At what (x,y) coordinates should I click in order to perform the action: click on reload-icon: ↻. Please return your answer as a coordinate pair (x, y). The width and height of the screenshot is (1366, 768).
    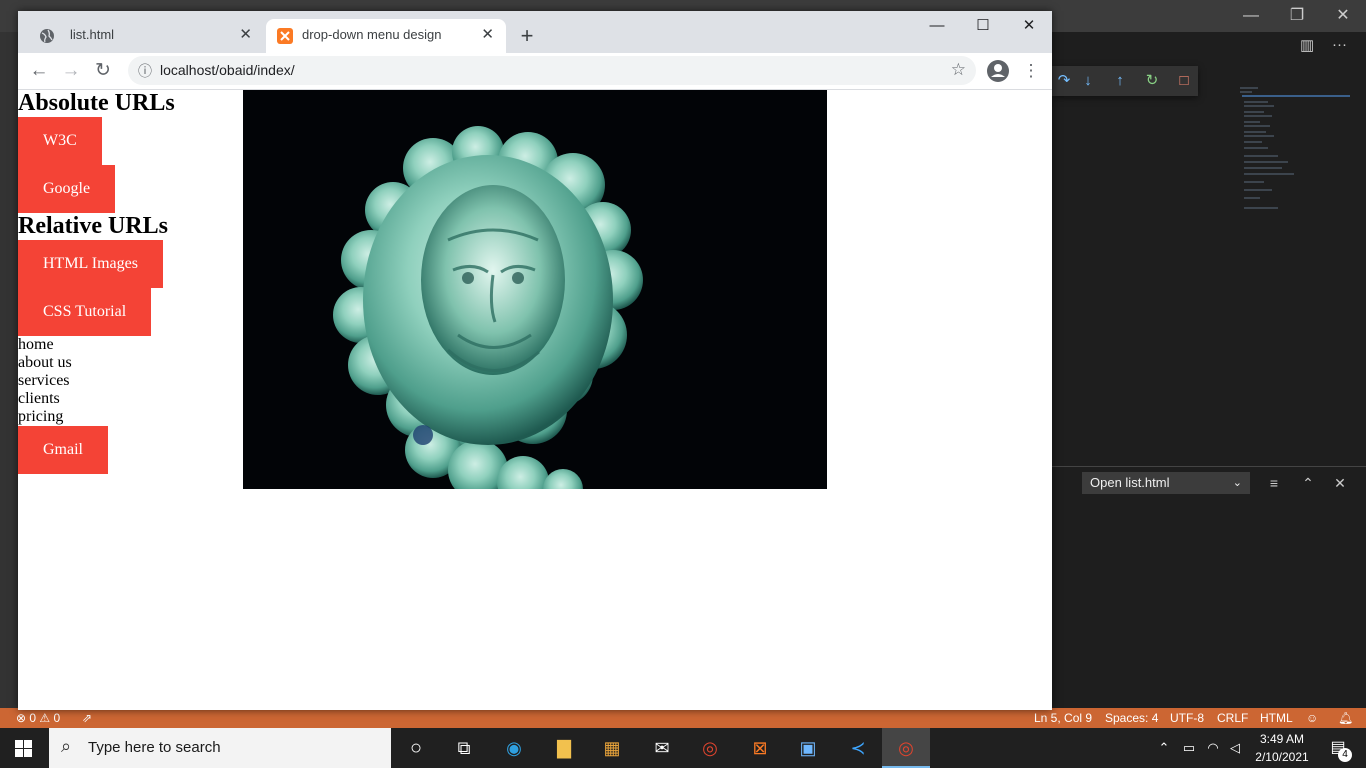
    Looking at the image, I should click on (103, 71).